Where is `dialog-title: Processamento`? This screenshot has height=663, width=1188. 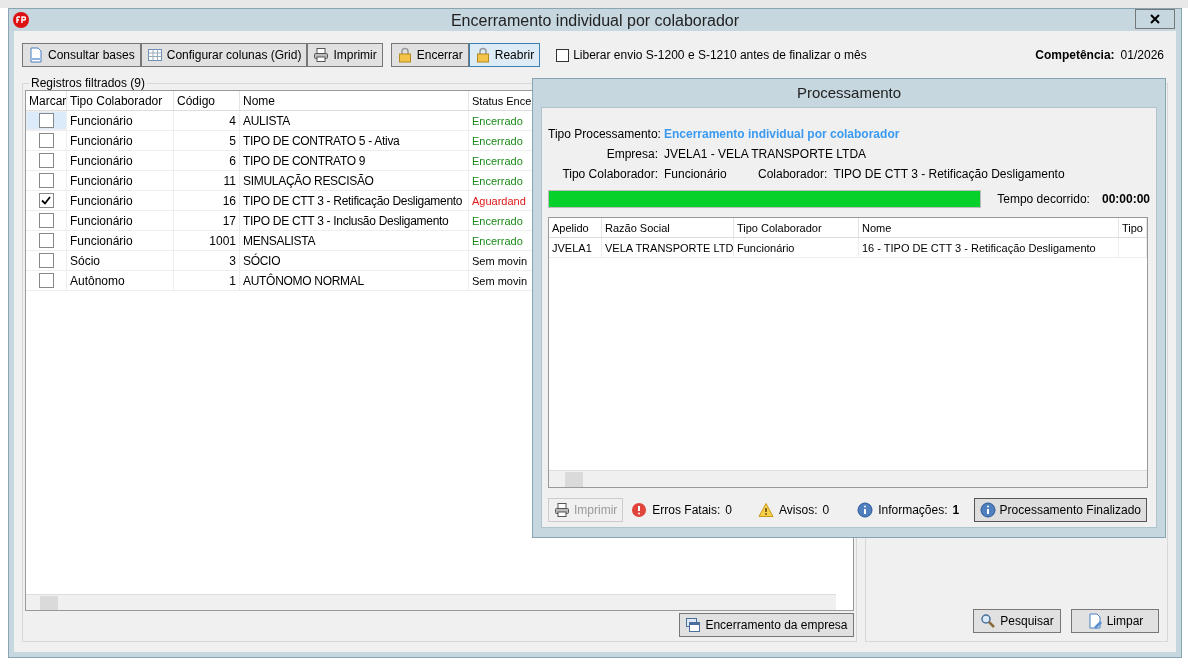
dialog-title: Processamento is located at coordinates (849, 93).